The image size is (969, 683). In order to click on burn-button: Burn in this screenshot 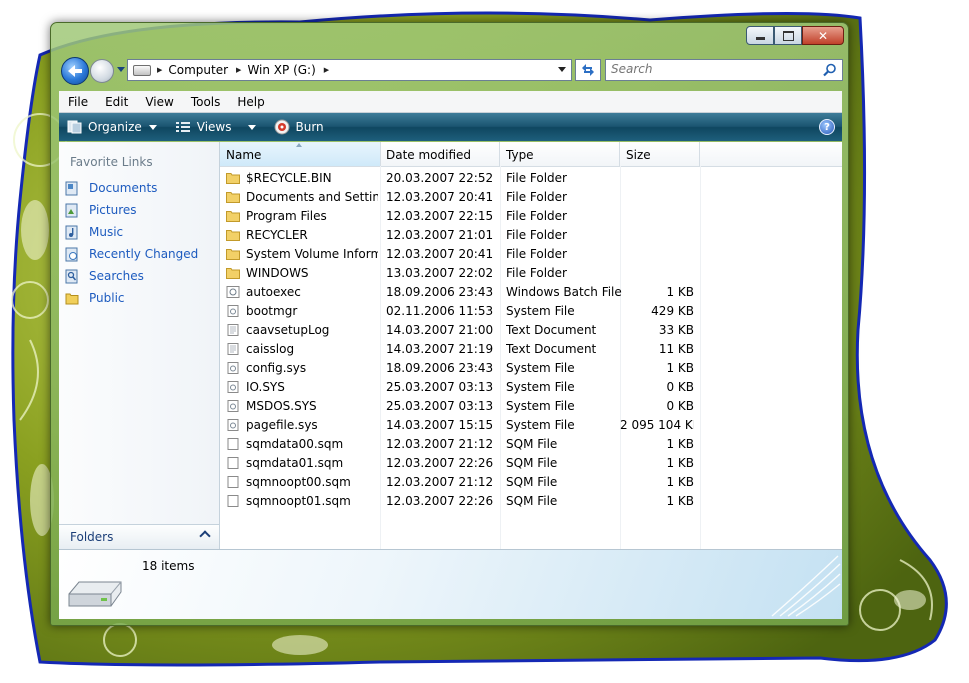, I will do `click(299, 127)`.